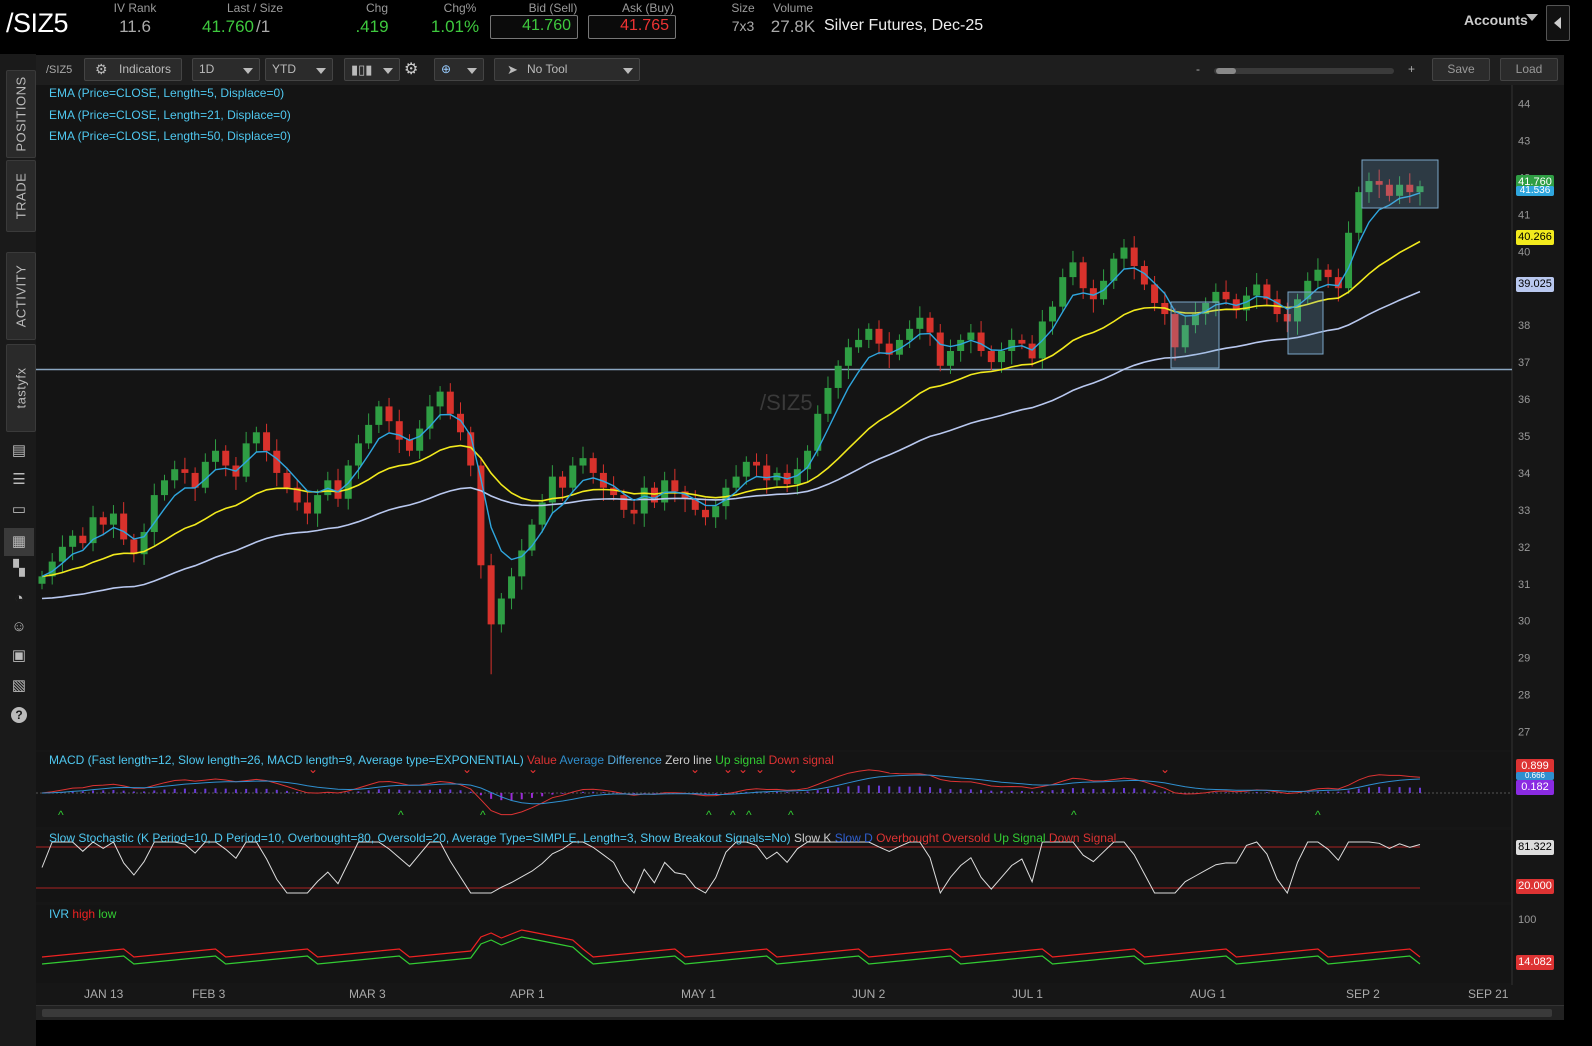  I want to click on date-tick-label: JUN 2, so click(869, 994).